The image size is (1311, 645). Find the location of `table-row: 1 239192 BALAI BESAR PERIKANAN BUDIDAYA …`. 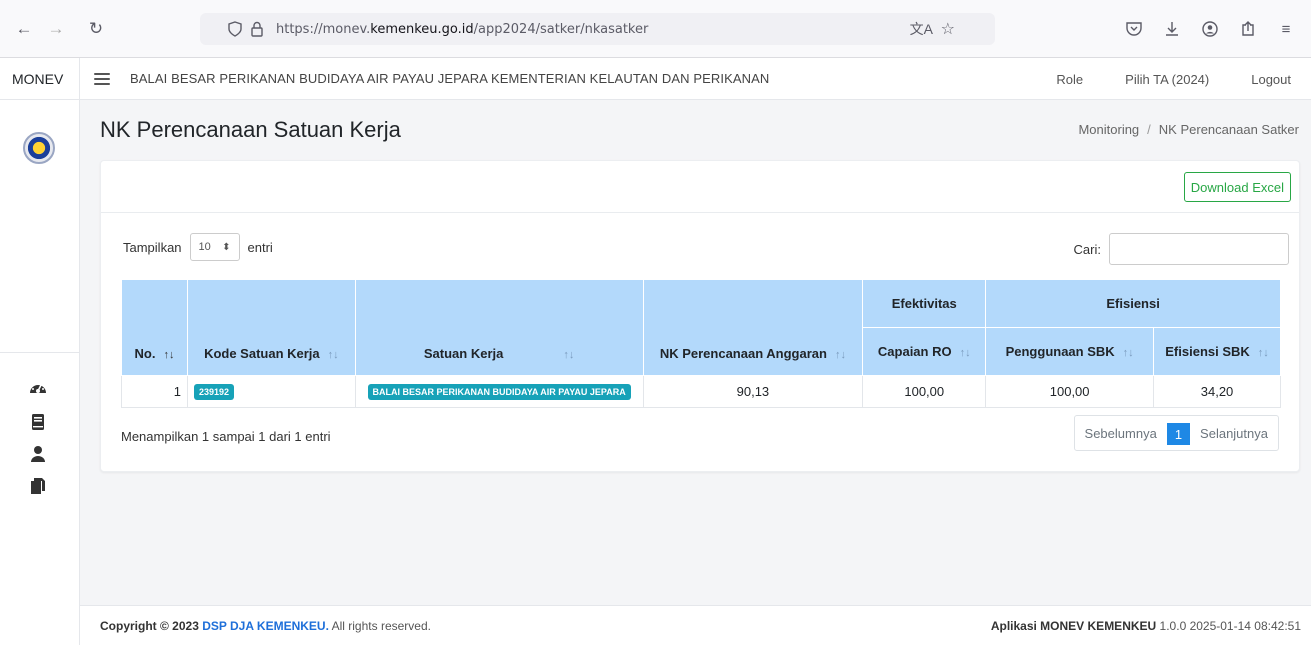

table-row: 1 239192 BALAI BESAR PERIKANAN BUDIDAYA … is located at coordinates (701, 391).